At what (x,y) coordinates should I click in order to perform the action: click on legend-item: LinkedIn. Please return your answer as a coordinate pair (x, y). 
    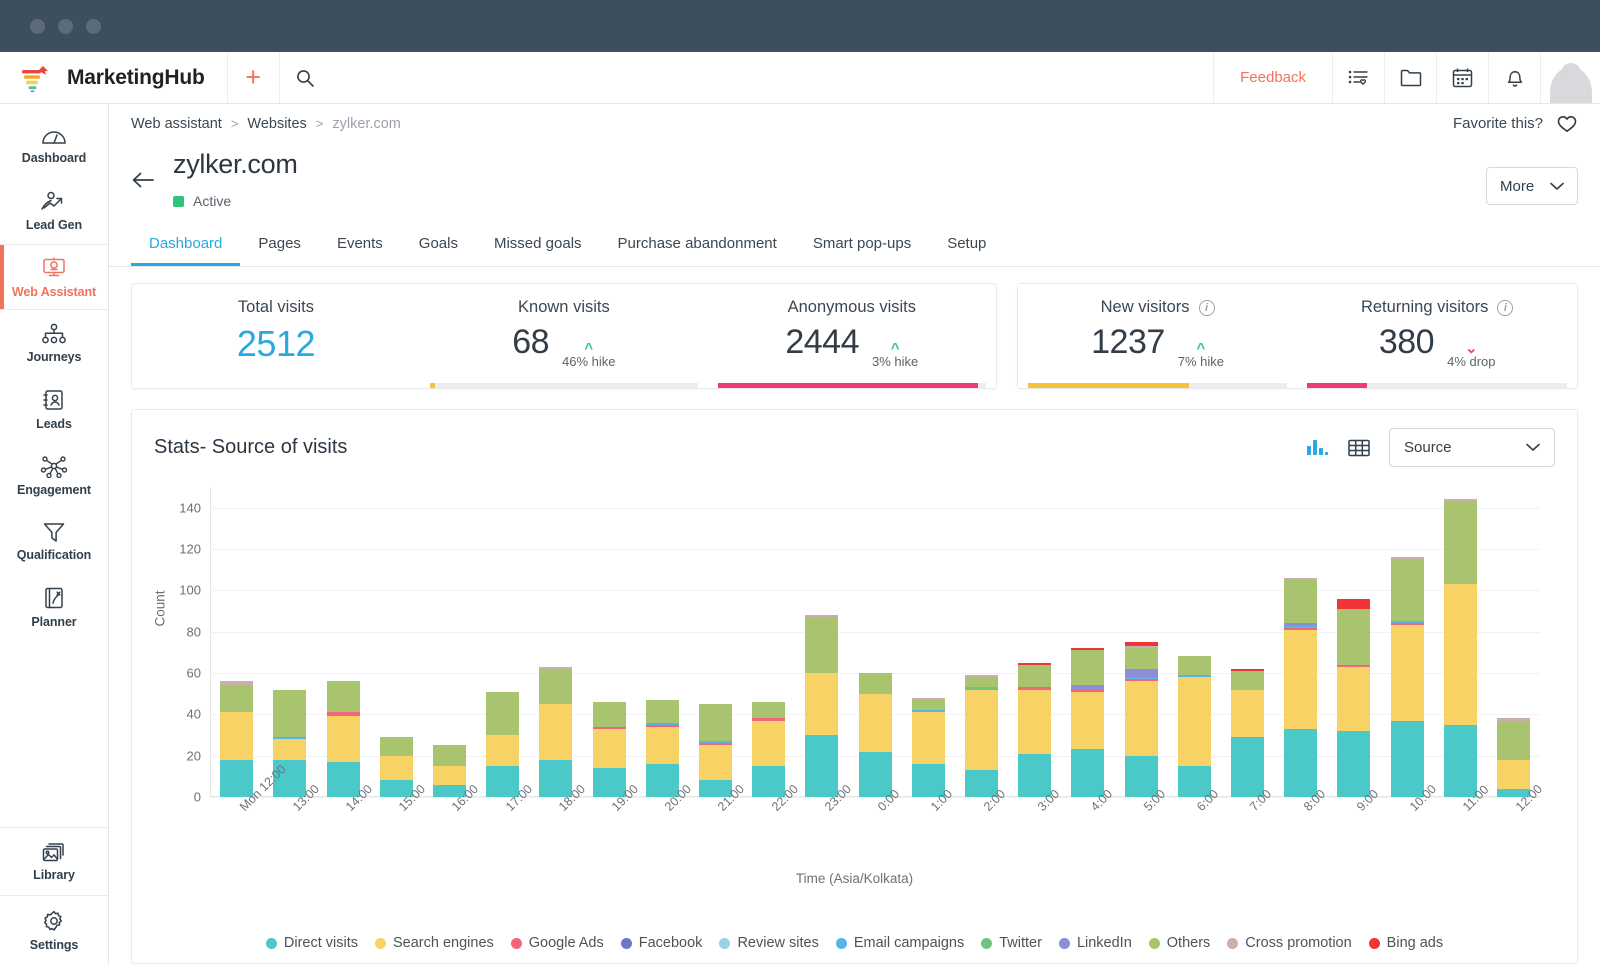
    Looking at the image, I should click on (1095, 943).